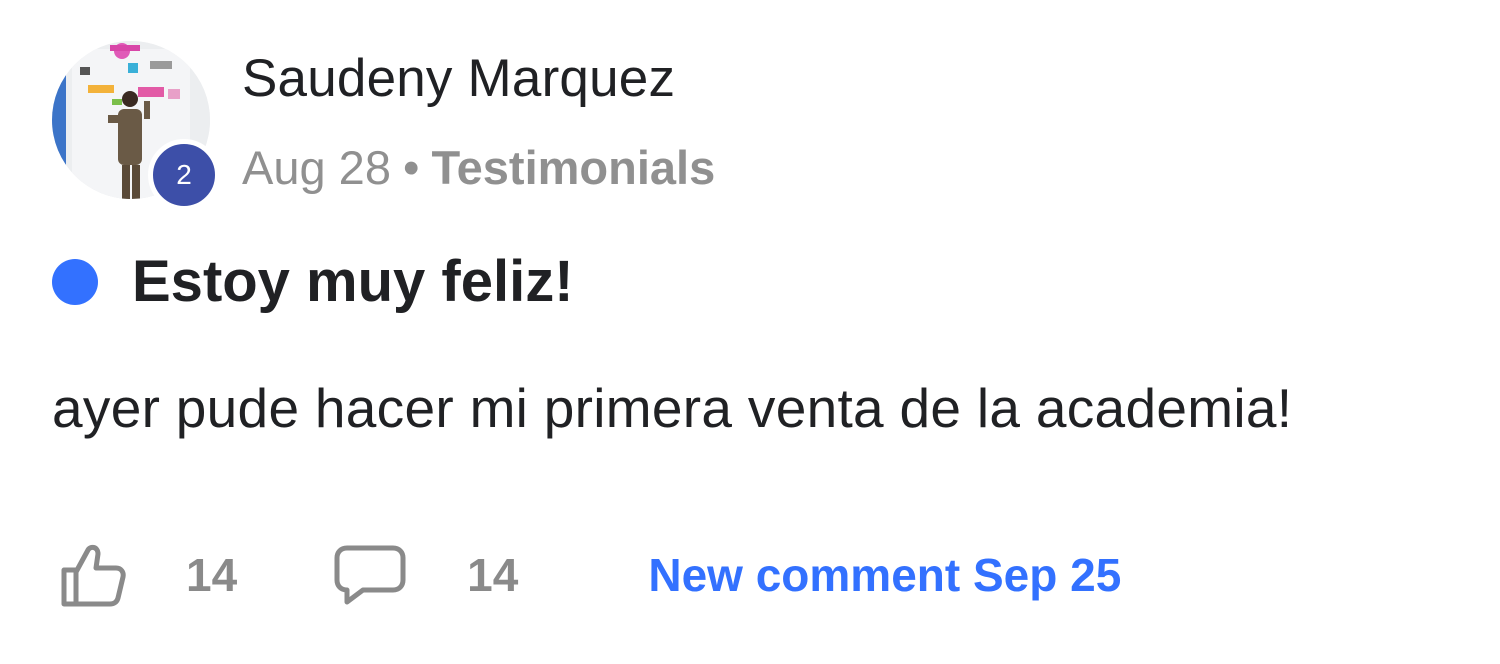 The height and width of the screenshot is (664, 1500). Describe the element at coordinates (589, 575) in the screenshot. I see `post-actions: 14 14 New comment Sep 25` at that location.